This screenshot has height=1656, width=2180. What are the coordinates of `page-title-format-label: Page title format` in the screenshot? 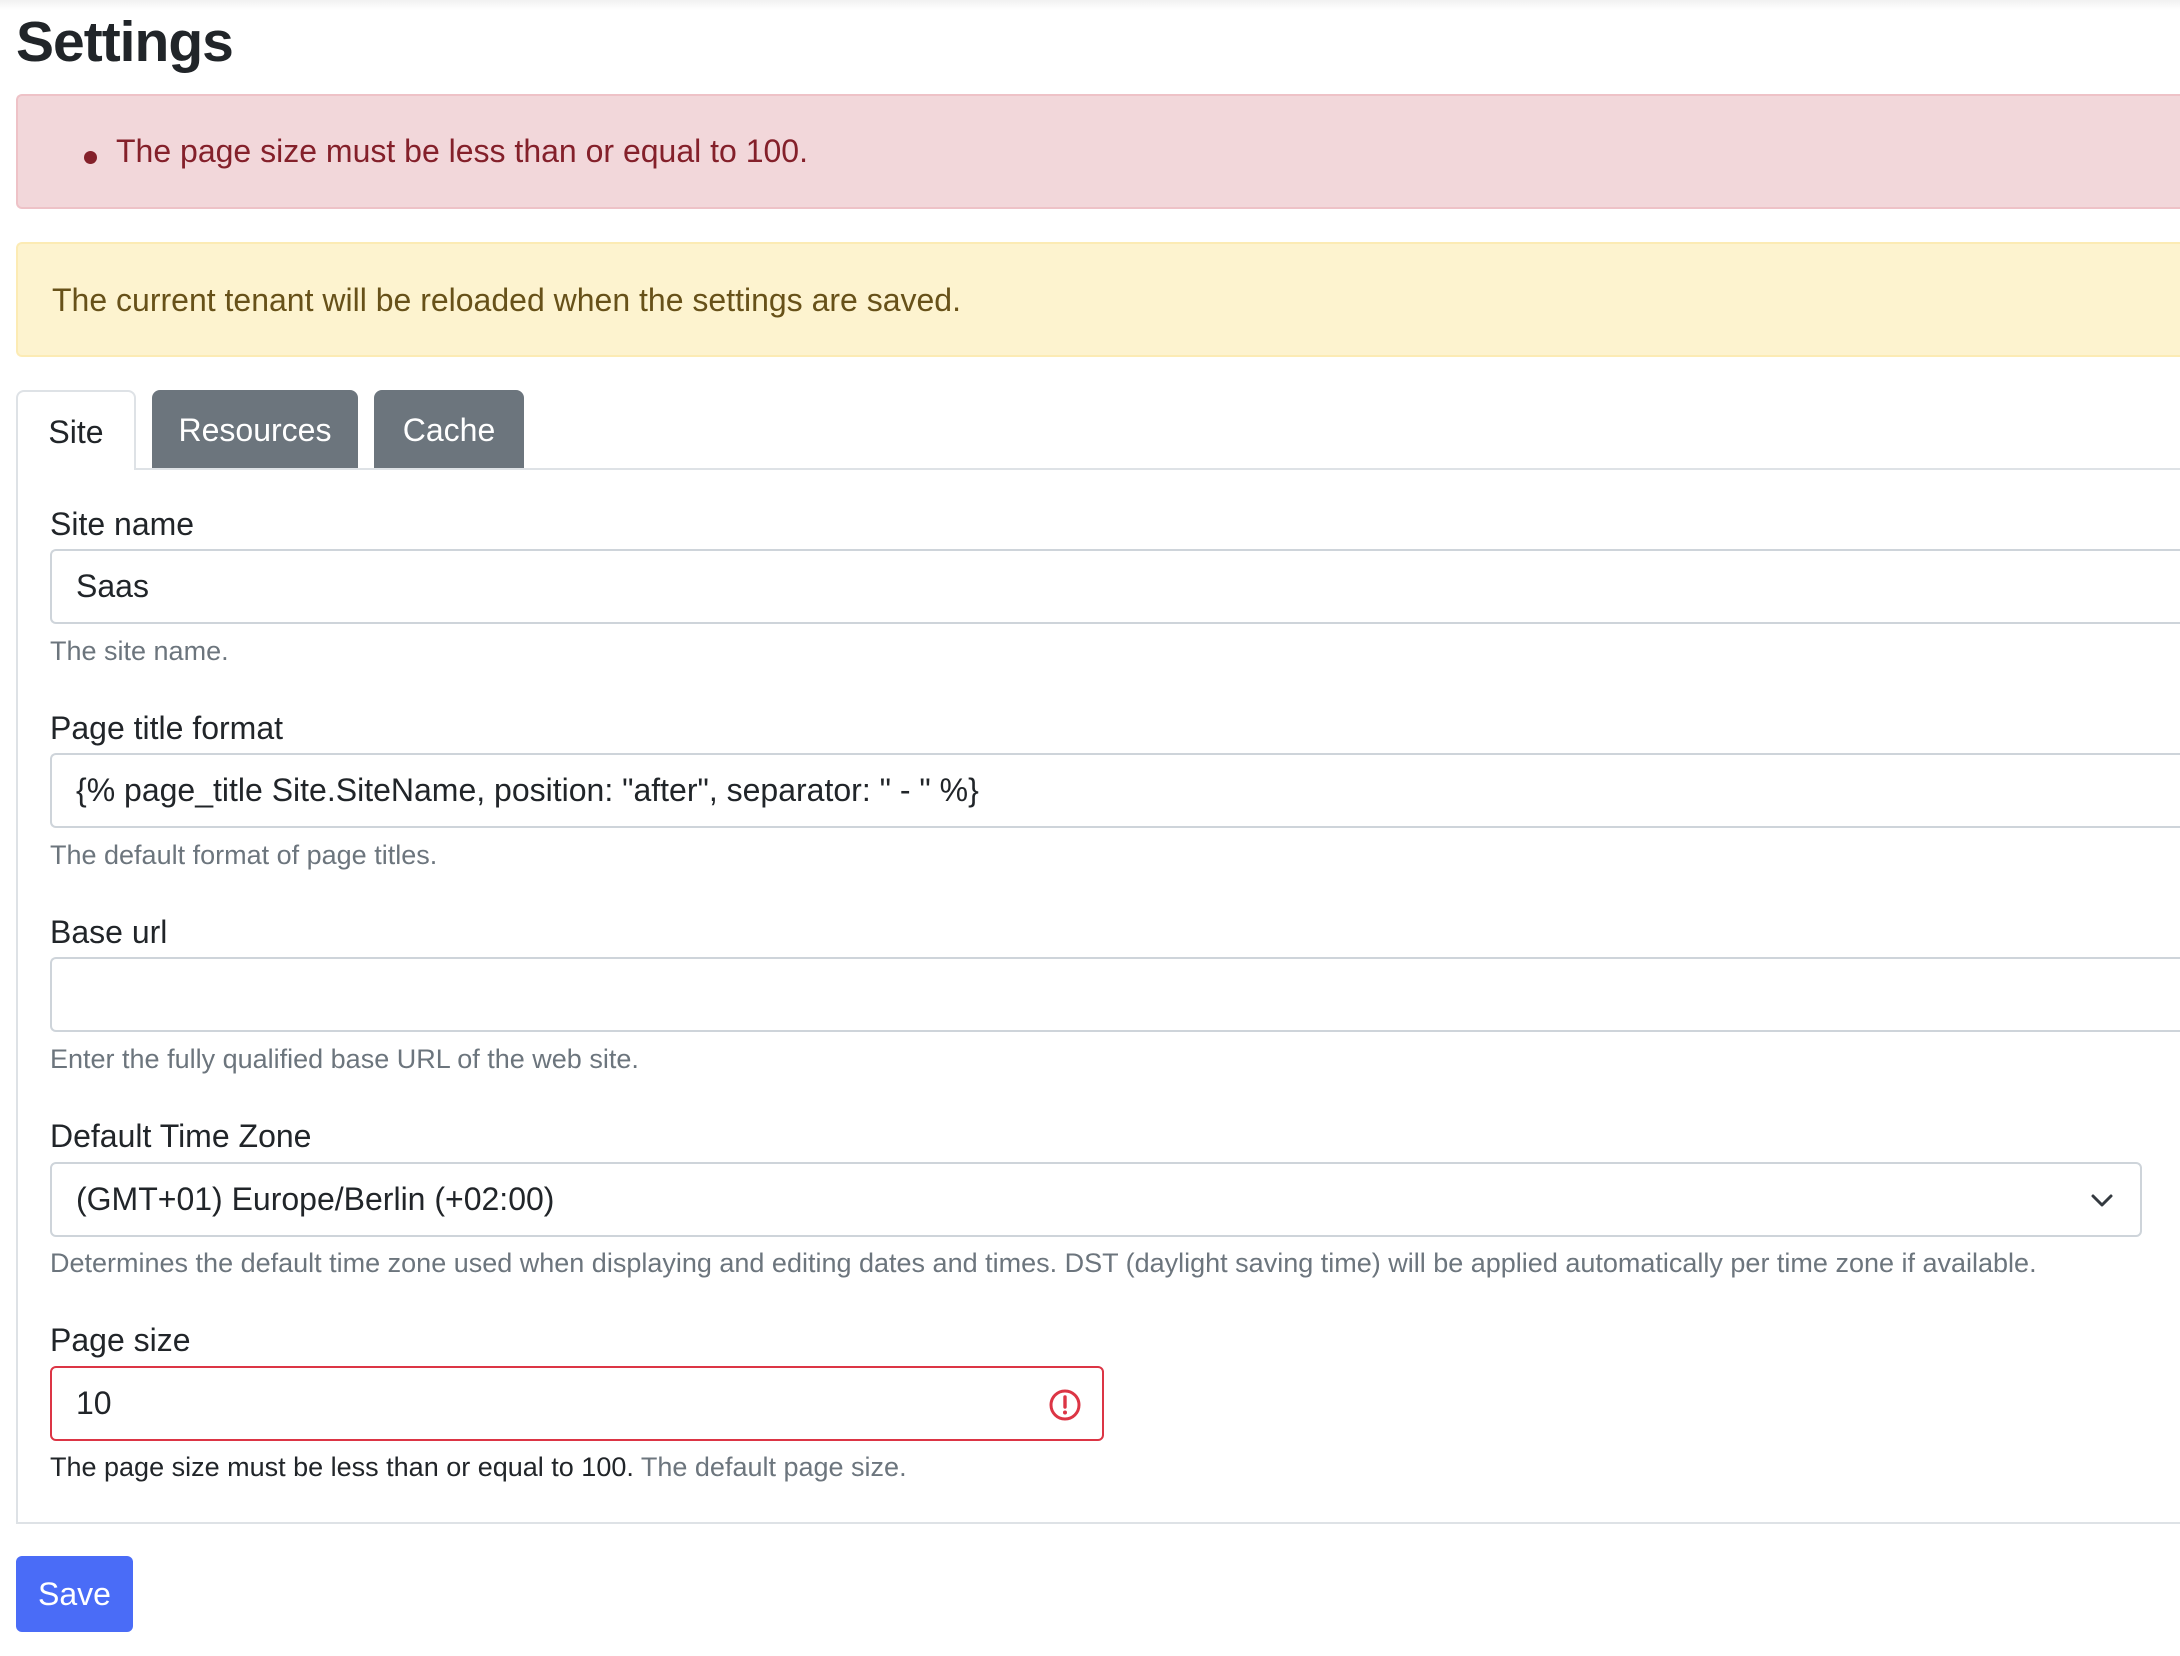 It's located at (166, 728).